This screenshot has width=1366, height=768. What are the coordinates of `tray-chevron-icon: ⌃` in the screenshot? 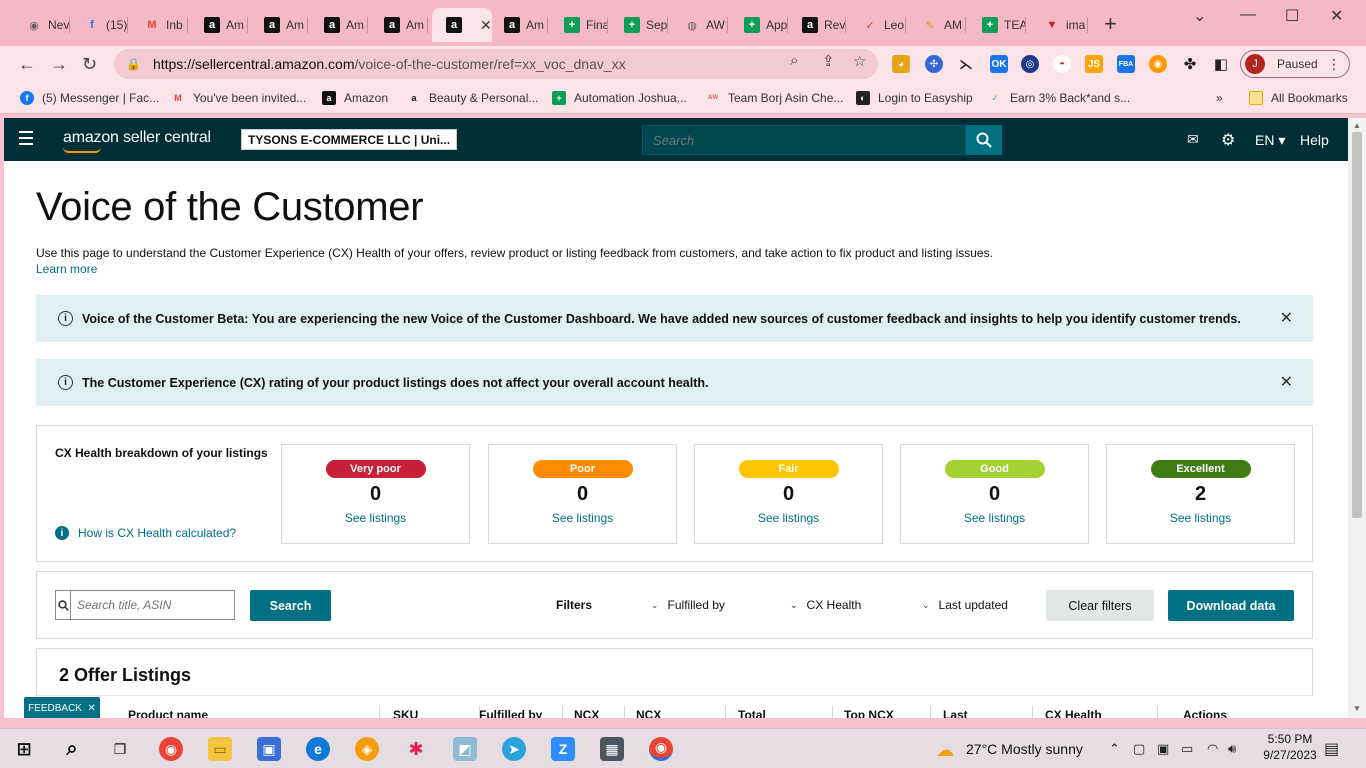 It's located at (1114, 749).